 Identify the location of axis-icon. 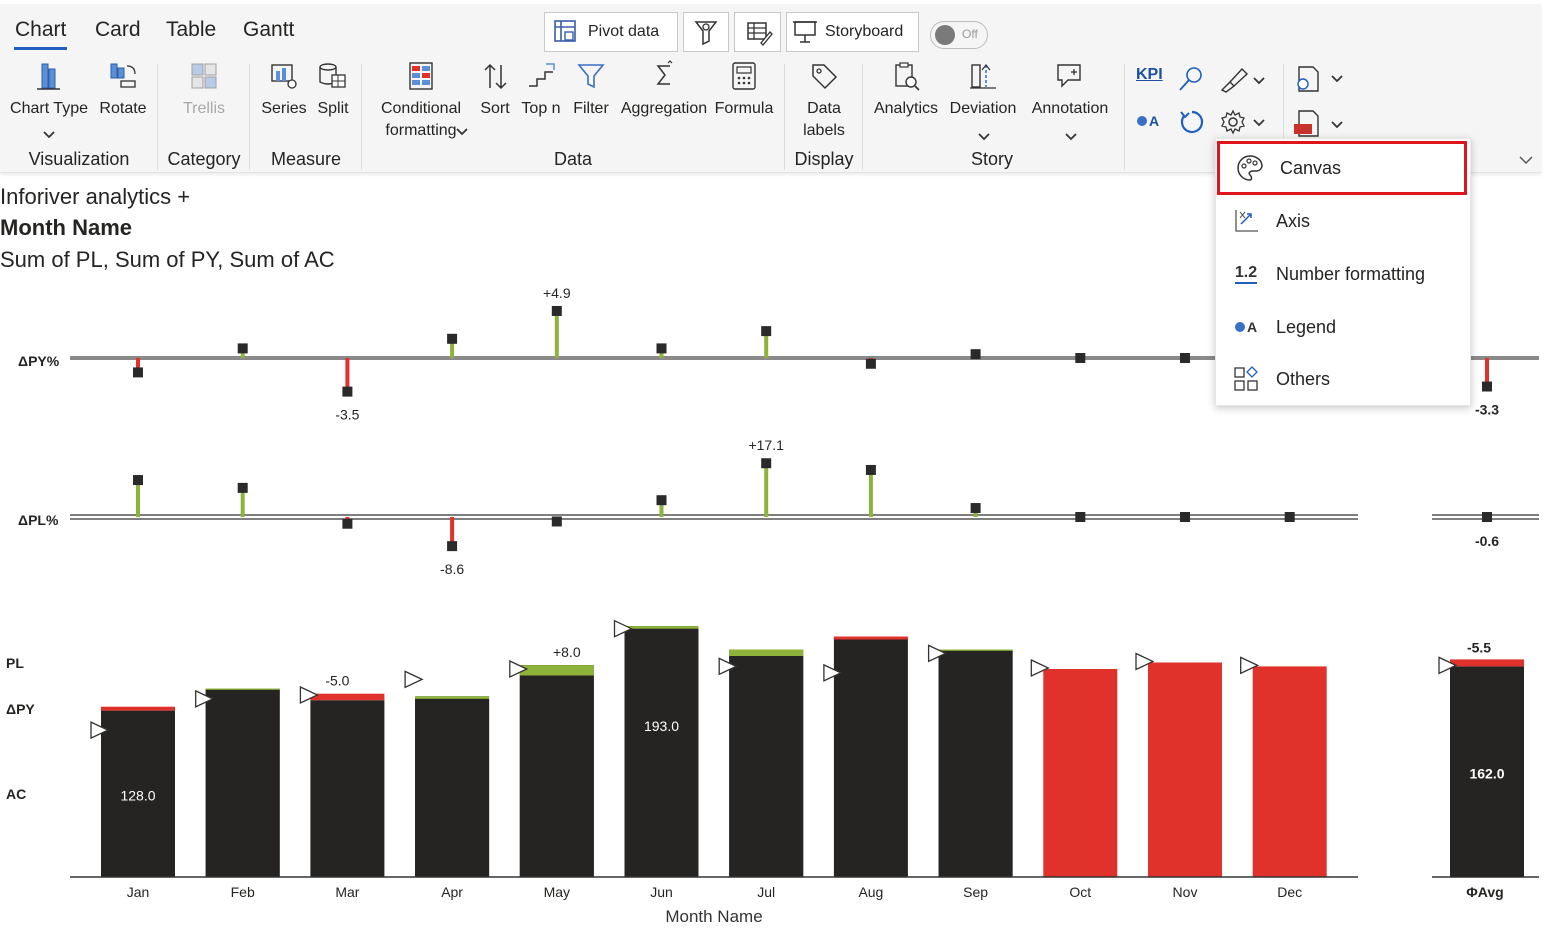
(1246, 221).